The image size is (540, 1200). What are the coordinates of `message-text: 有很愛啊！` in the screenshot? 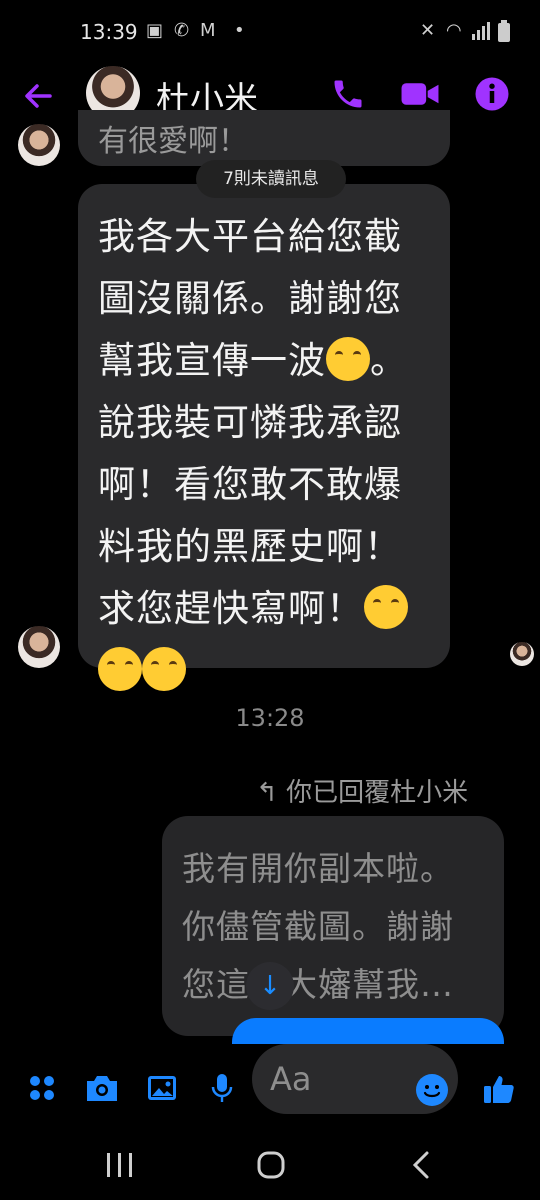 It's located at (173, 141).